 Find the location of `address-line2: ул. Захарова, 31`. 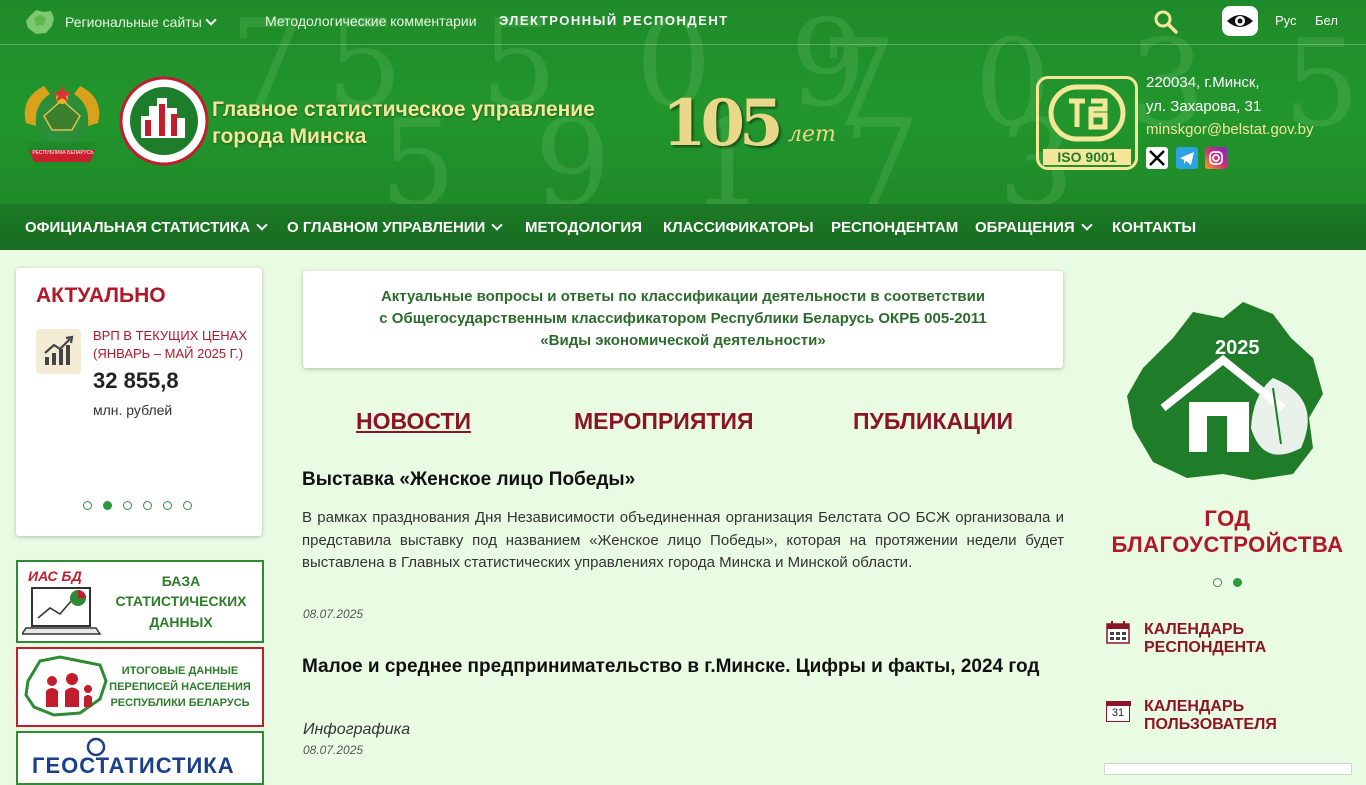

address-line2: ул. Захарова, 31 is located at coordinates (1204, 106).